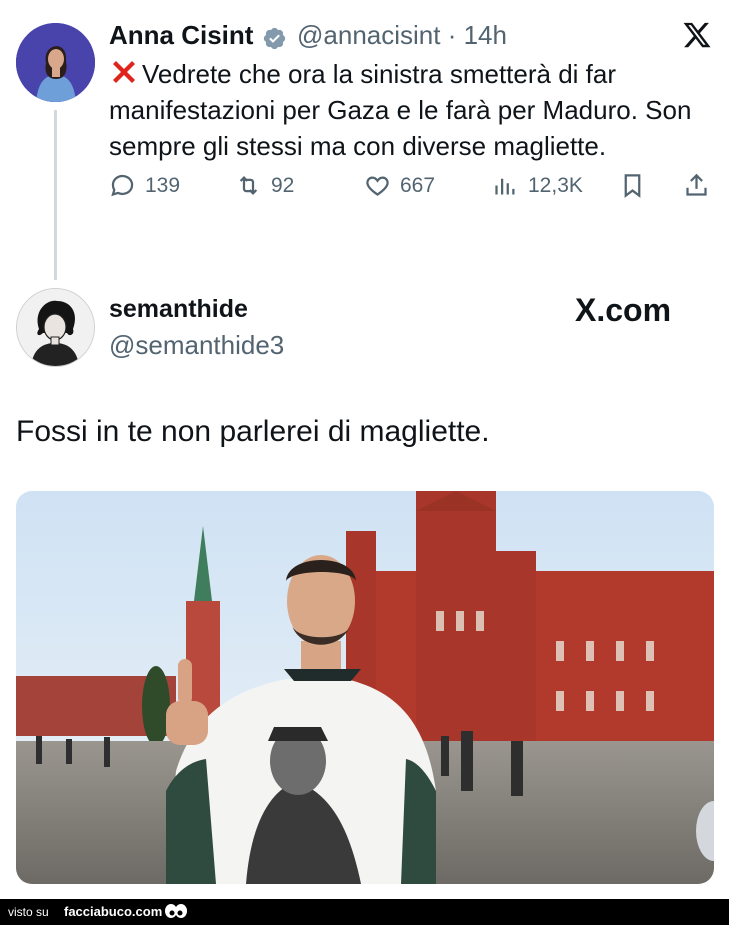 This screenshot has width=729, height=925. Describe the element at coordinates (178, 309) in the screenshot. I see `reply-author-name: semanthide` at that location.